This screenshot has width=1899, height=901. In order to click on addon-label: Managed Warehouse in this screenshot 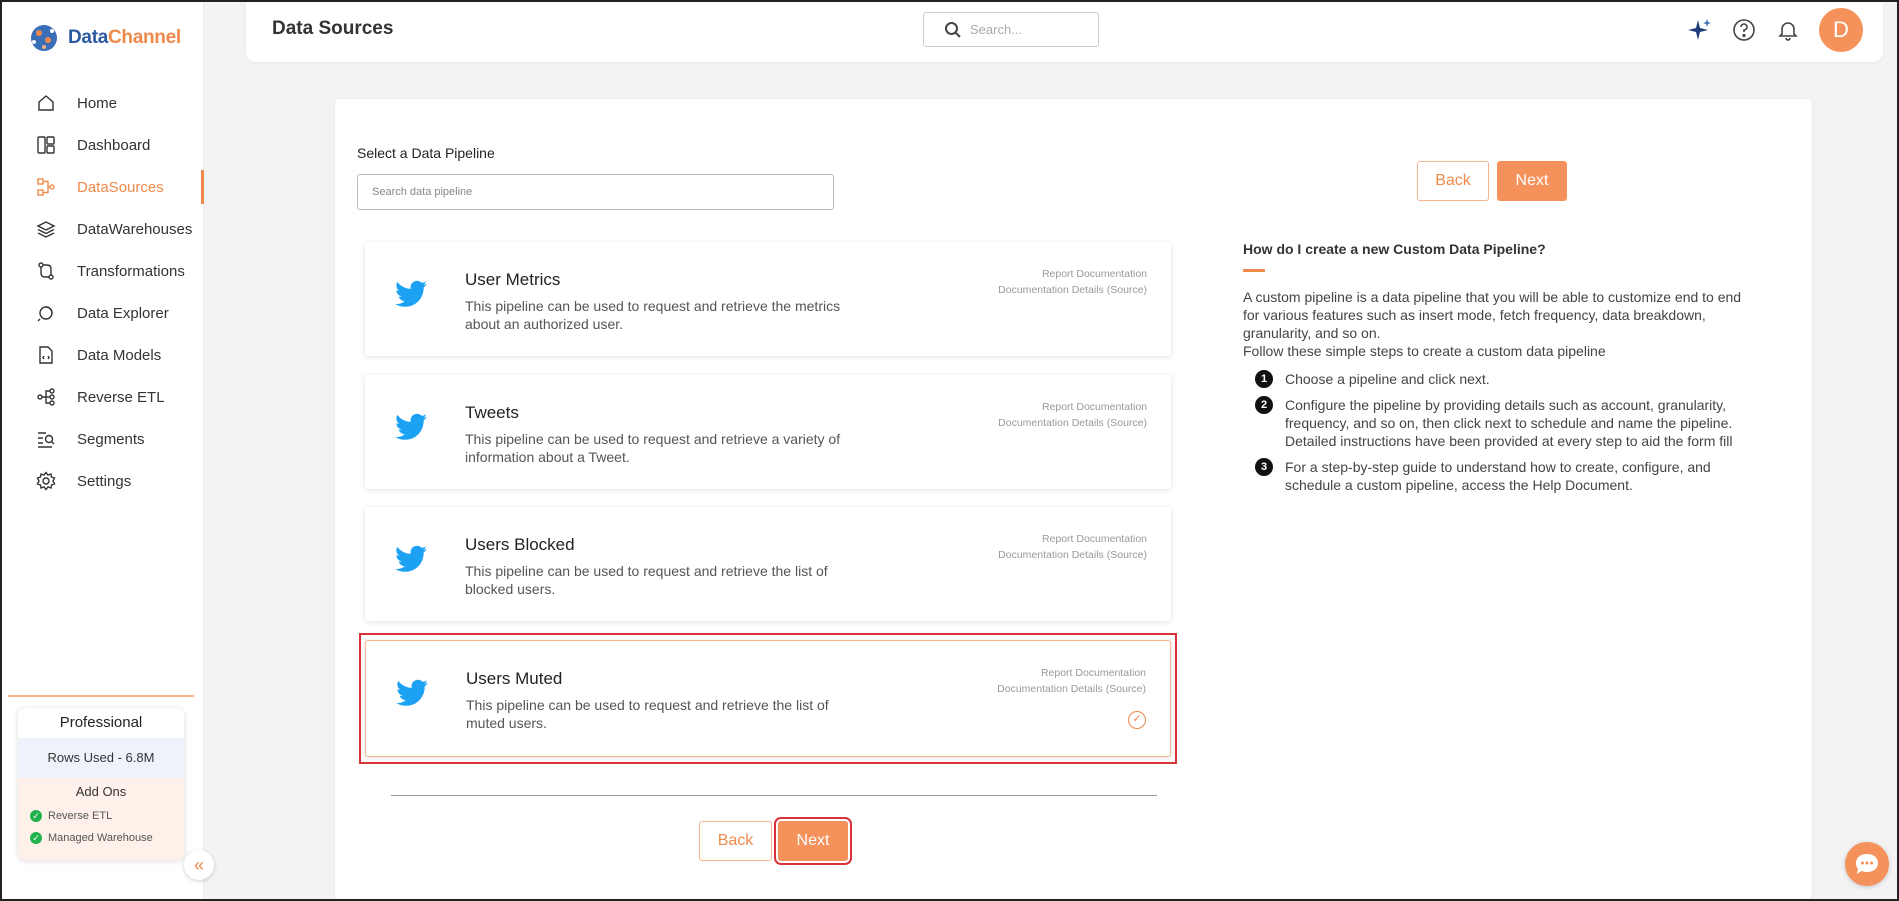, I will do `click(100, 838)`.